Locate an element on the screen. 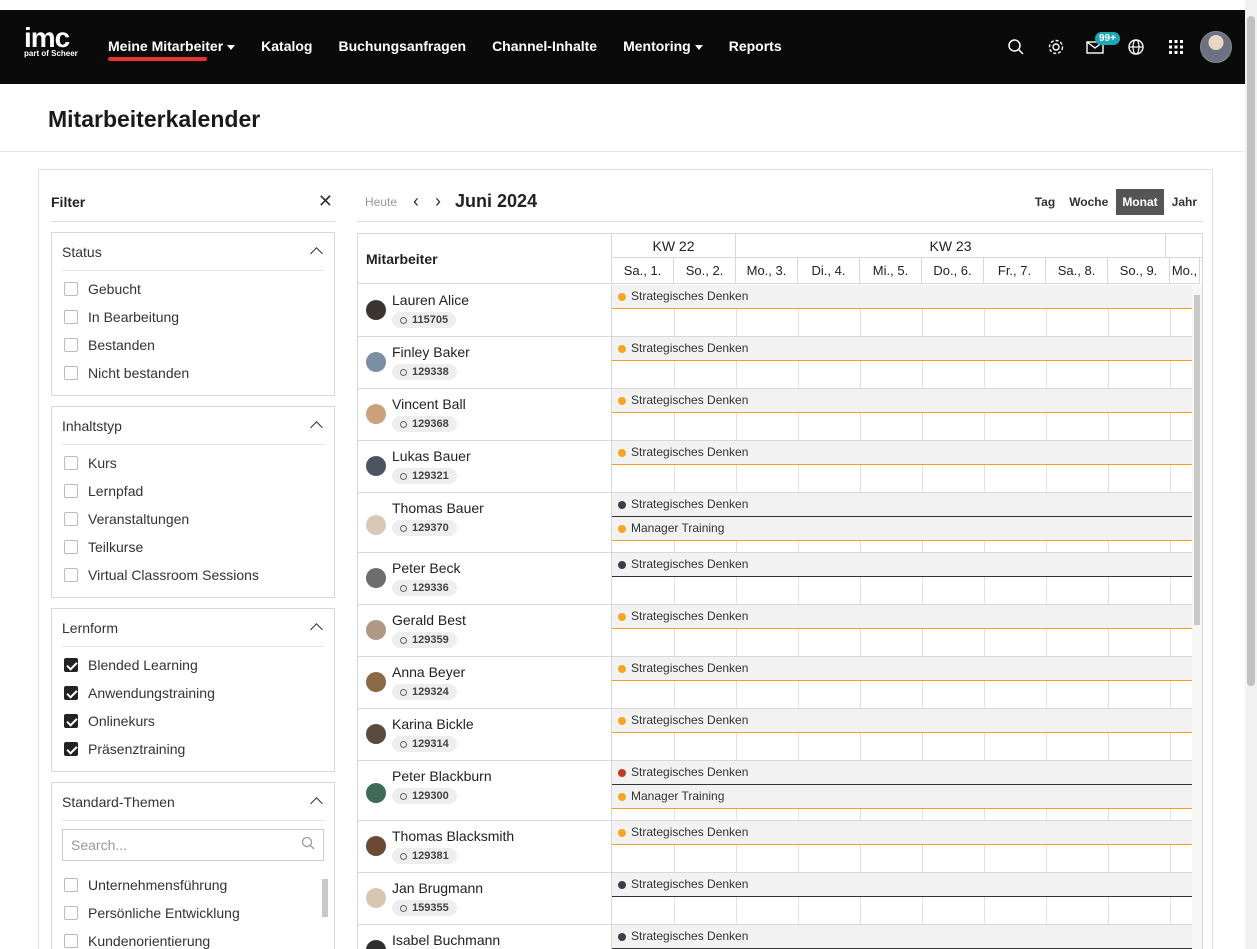 This screenshot has height=949, width=1257. filter-option: Teilkurse is located at coordinates (193, 547).